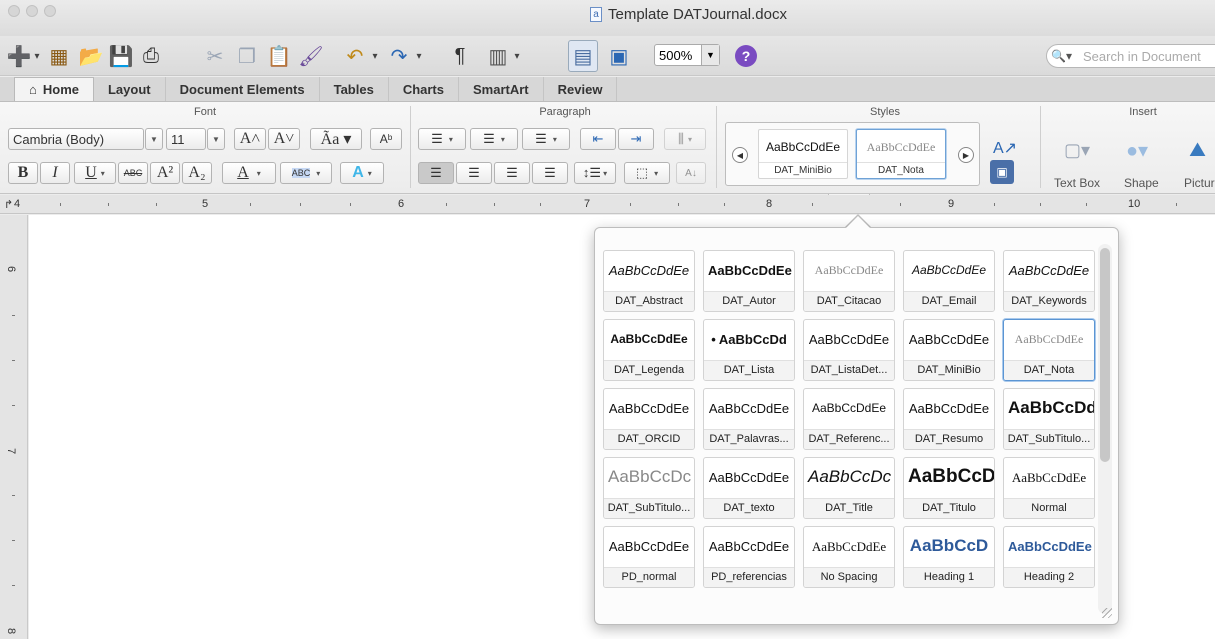  What do you see at coordinates (501, 89) in the screenshot?
I see `tab-smartart: SmartArt` at bounding box center [501, 89].